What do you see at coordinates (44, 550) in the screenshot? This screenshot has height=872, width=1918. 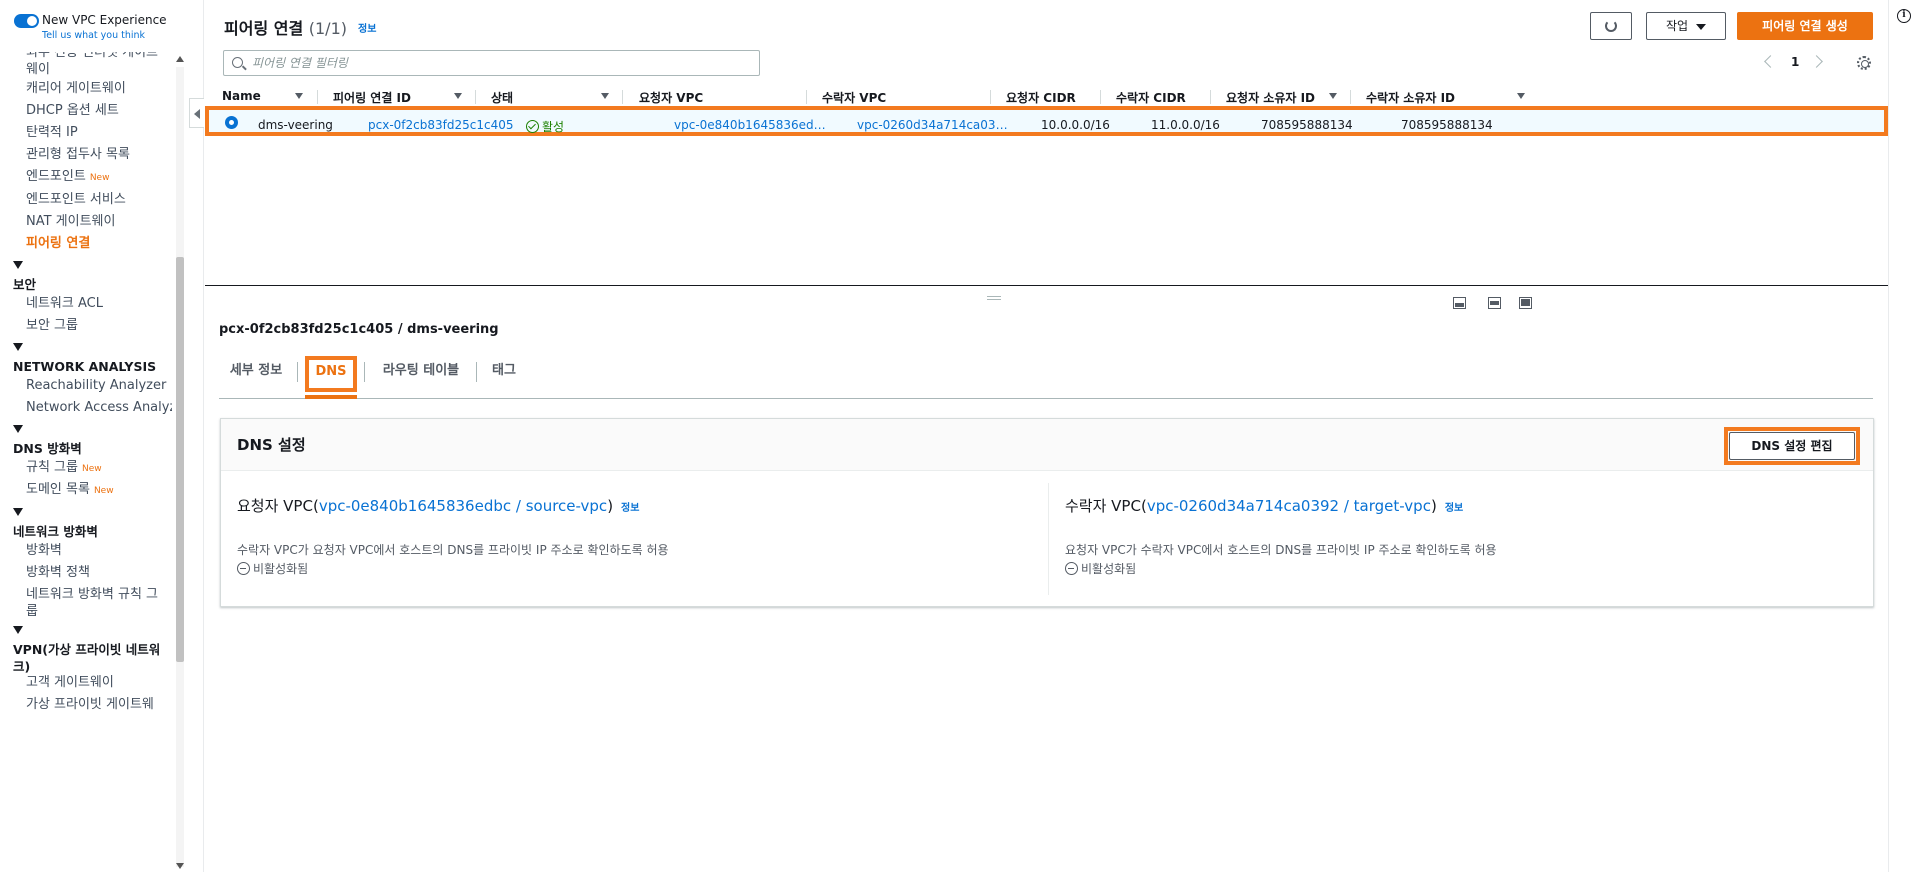 I see `sidebar-item-firewalls: 방화벽` at bounding box center [44, 550].